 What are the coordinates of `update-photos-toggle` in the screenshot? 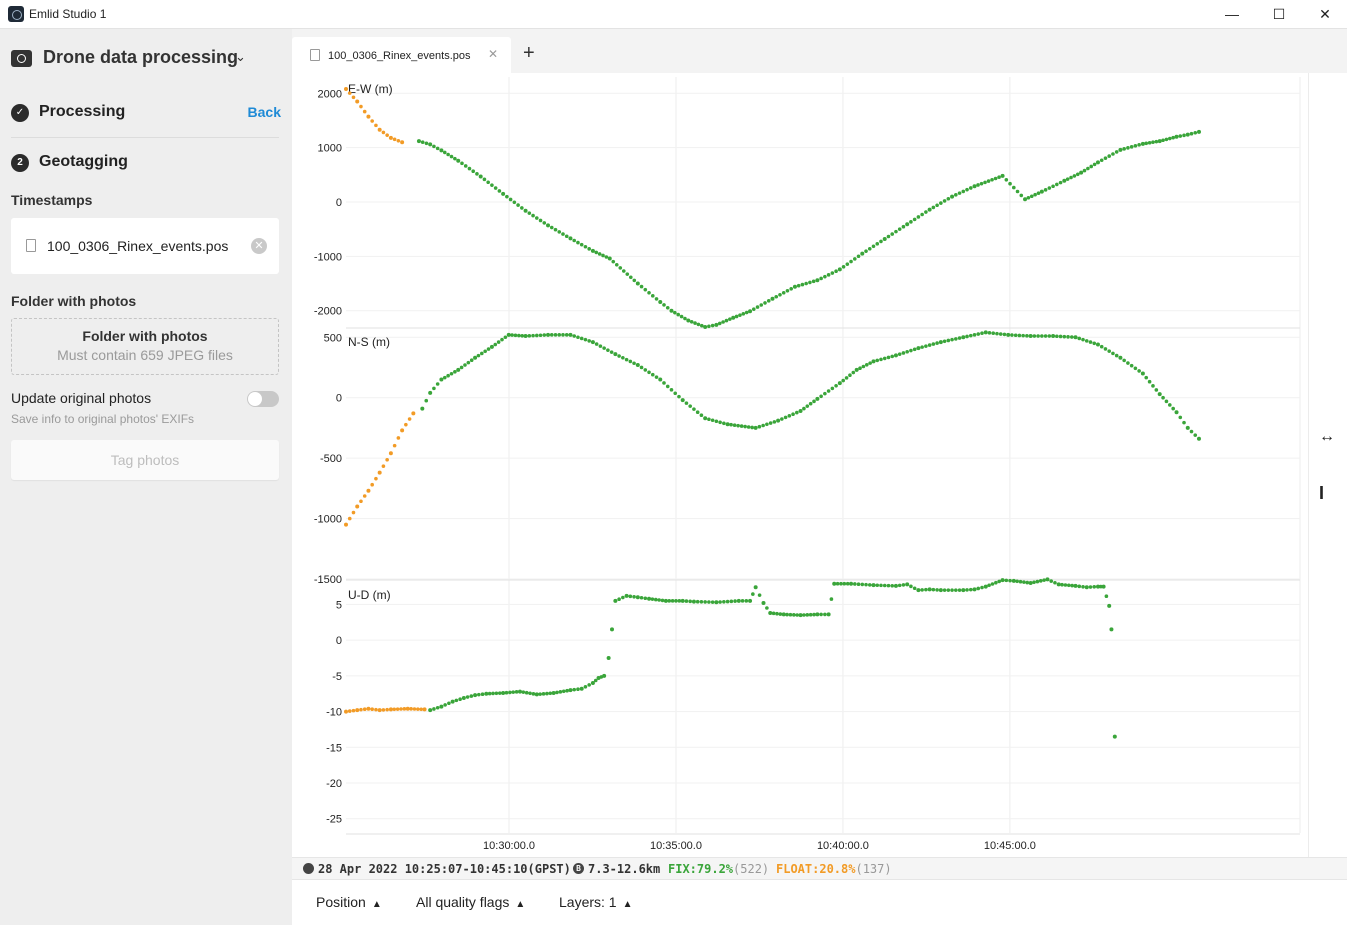 It's located at (263, 399).